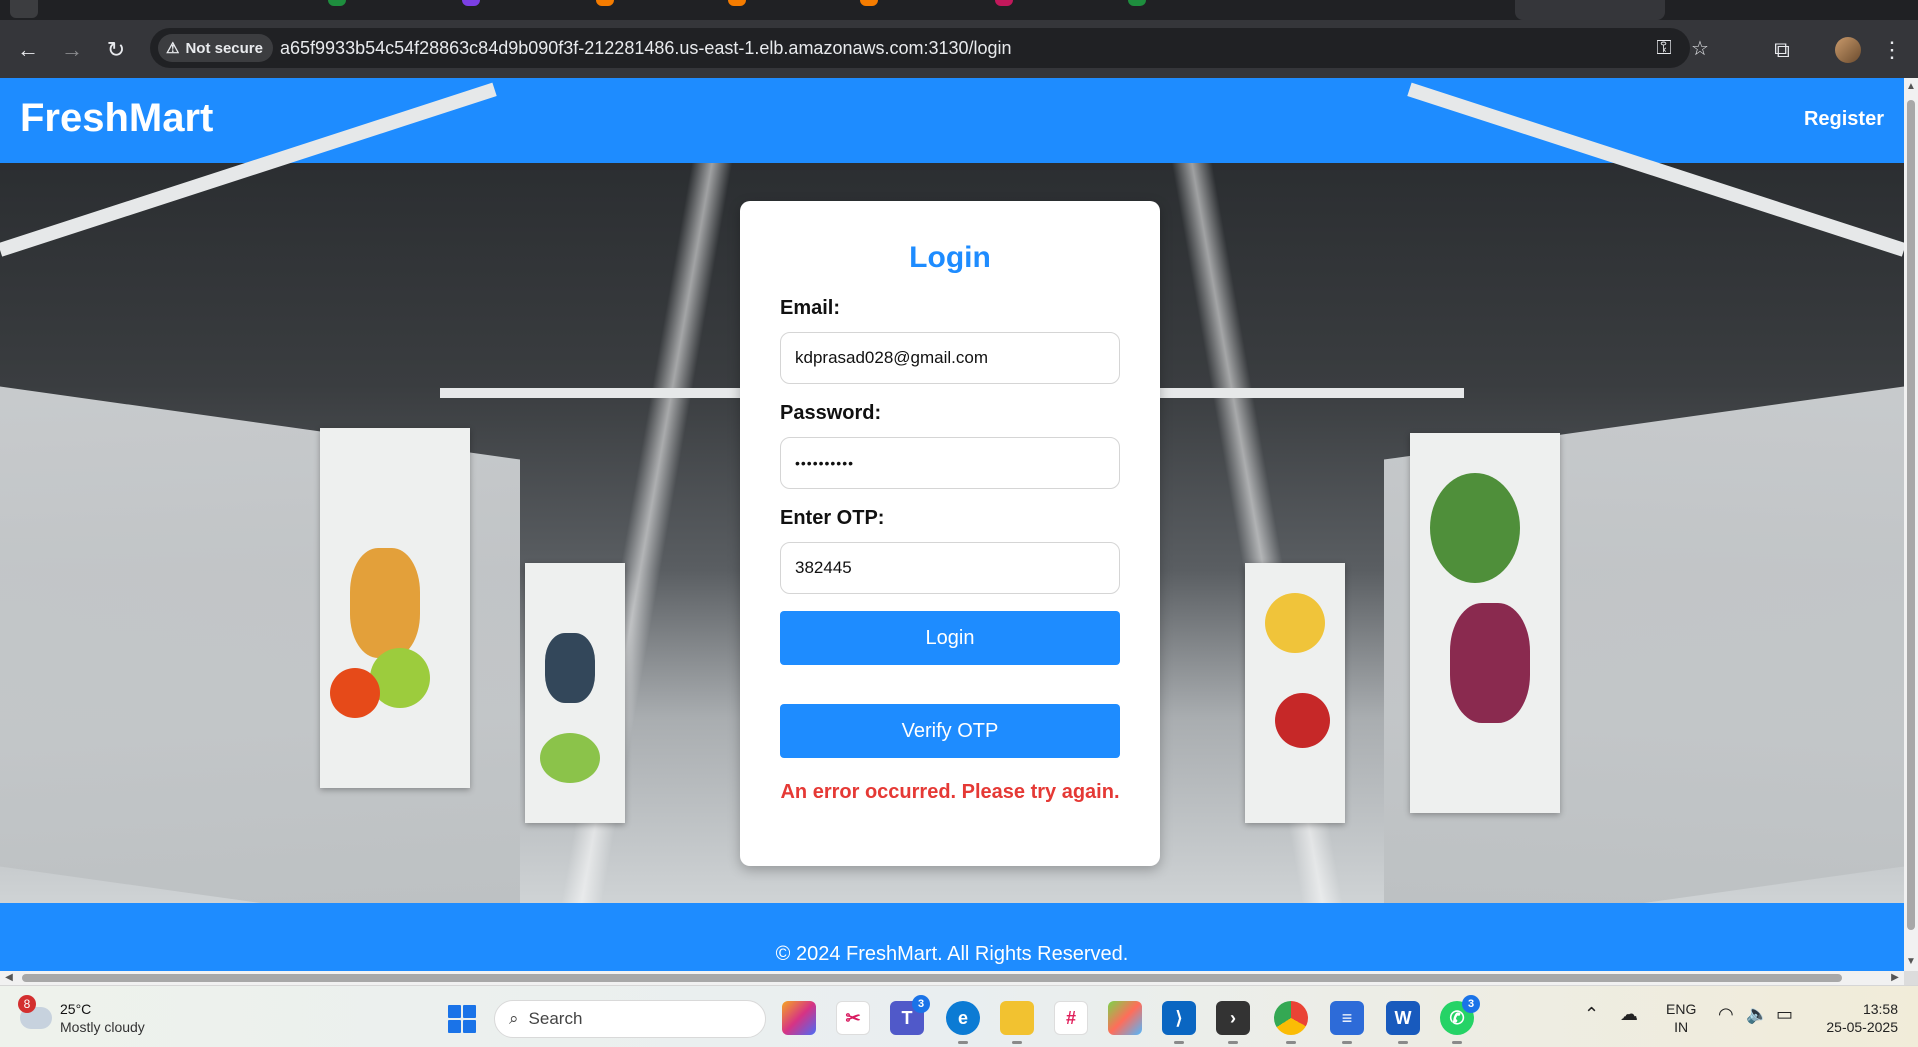 The image size is (1918, 1047). What do you see at coordinates (1071, 1018) in the screenshot?
I see `slack-icon: #` at bounding box center [1071, 1018].